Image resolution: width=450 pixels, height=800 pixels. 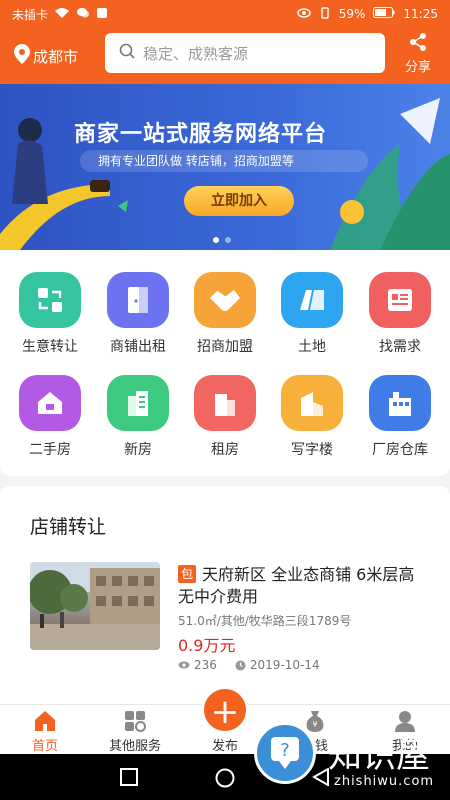 I want to click on category-label: 土地, so click(x=312, y=347).